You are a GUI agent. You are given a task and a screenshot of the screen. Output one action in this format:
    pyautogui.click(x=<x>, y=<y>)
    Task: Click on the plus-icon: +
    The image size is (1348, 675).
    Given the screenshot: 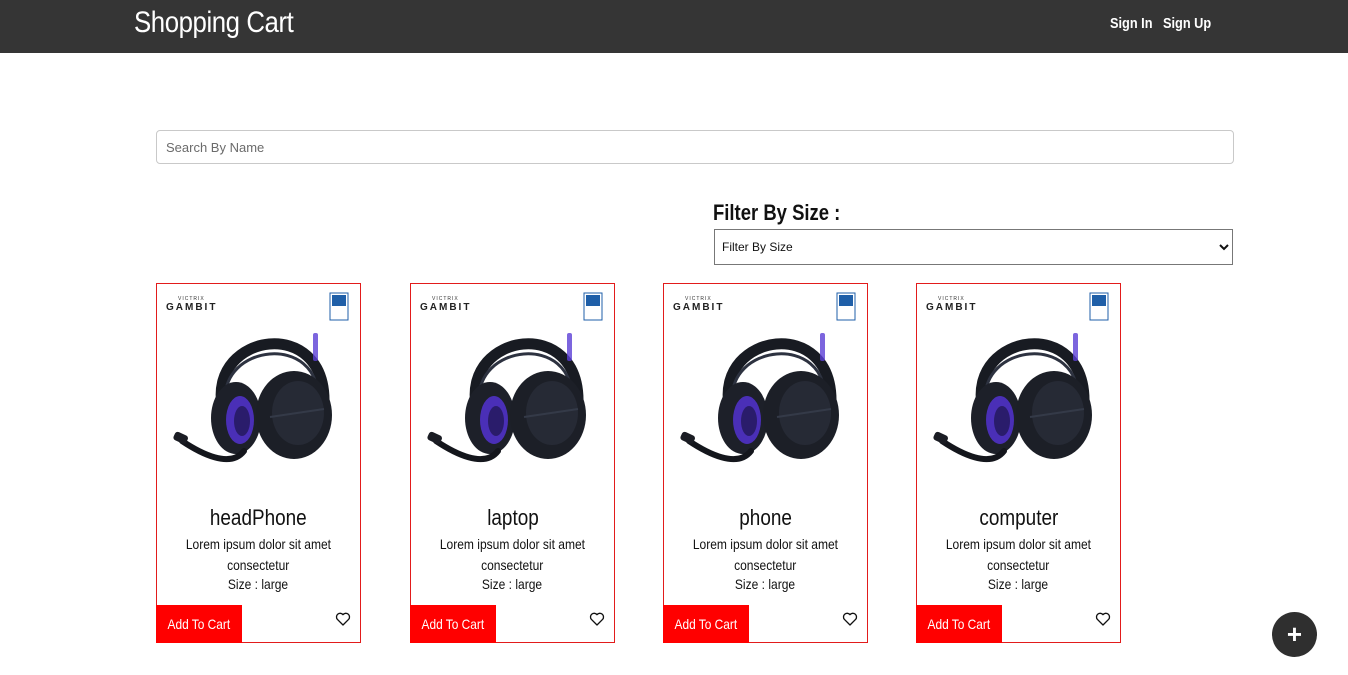 What is the action you would take?
    pyautogui.click(x=1294, y=634)
    